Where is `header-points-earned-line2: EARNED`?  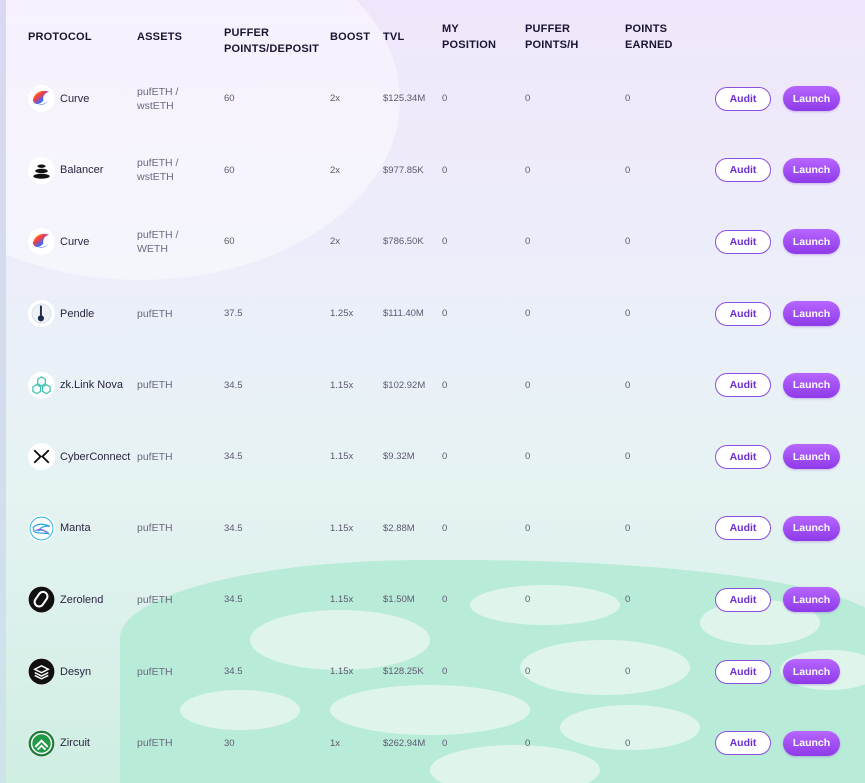
header-points-earned-line2: EARNED is located at coordinates (649, 45).